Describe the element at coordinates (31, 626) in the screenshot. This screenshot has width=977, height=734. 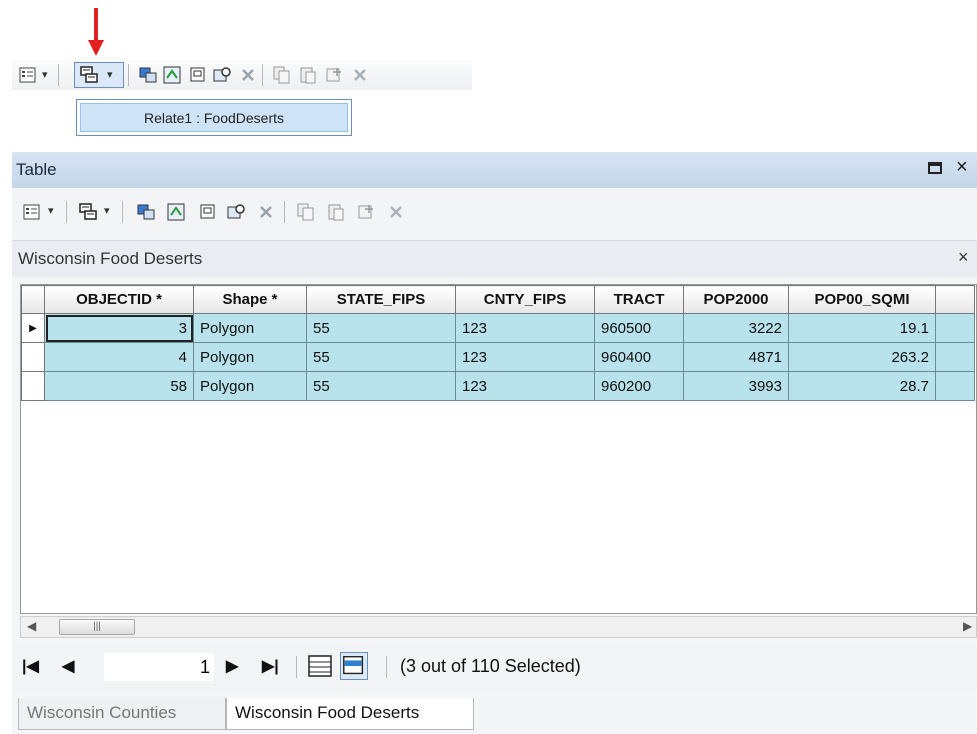
I see `scroll-left-icon: ◀` at that location.